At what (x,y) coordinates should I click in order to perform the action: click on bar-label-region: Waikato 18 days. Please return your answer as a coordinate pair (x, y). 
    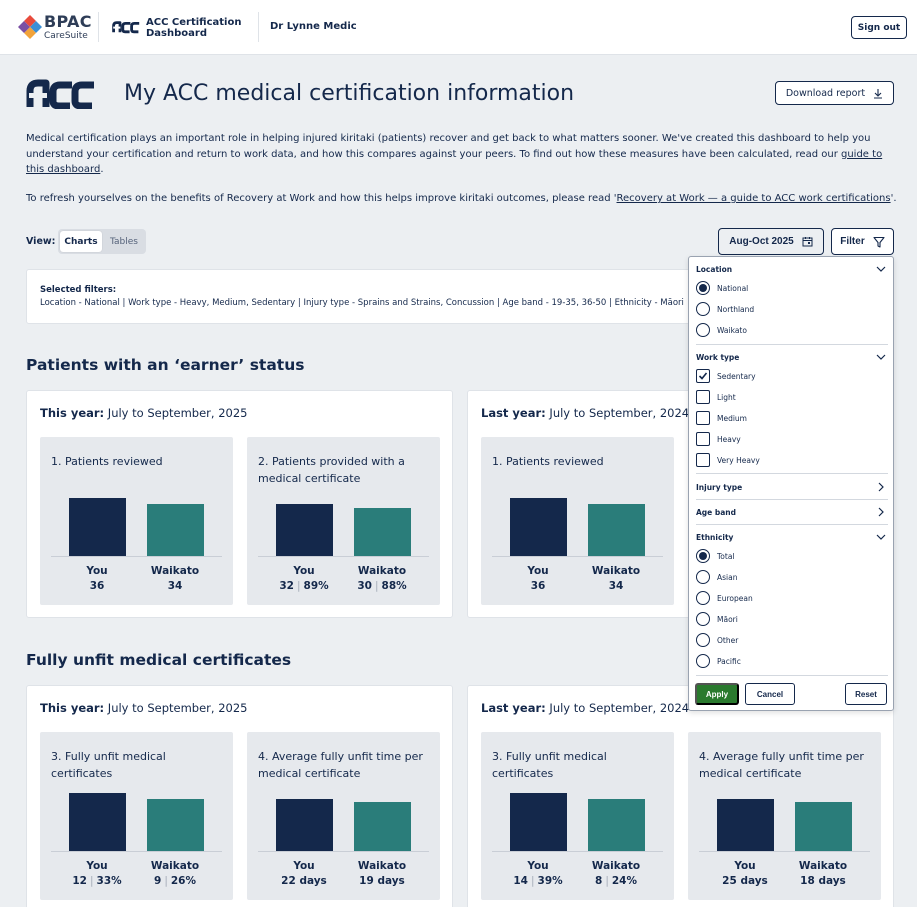
    Looking at the image, I should click on (823, 874).